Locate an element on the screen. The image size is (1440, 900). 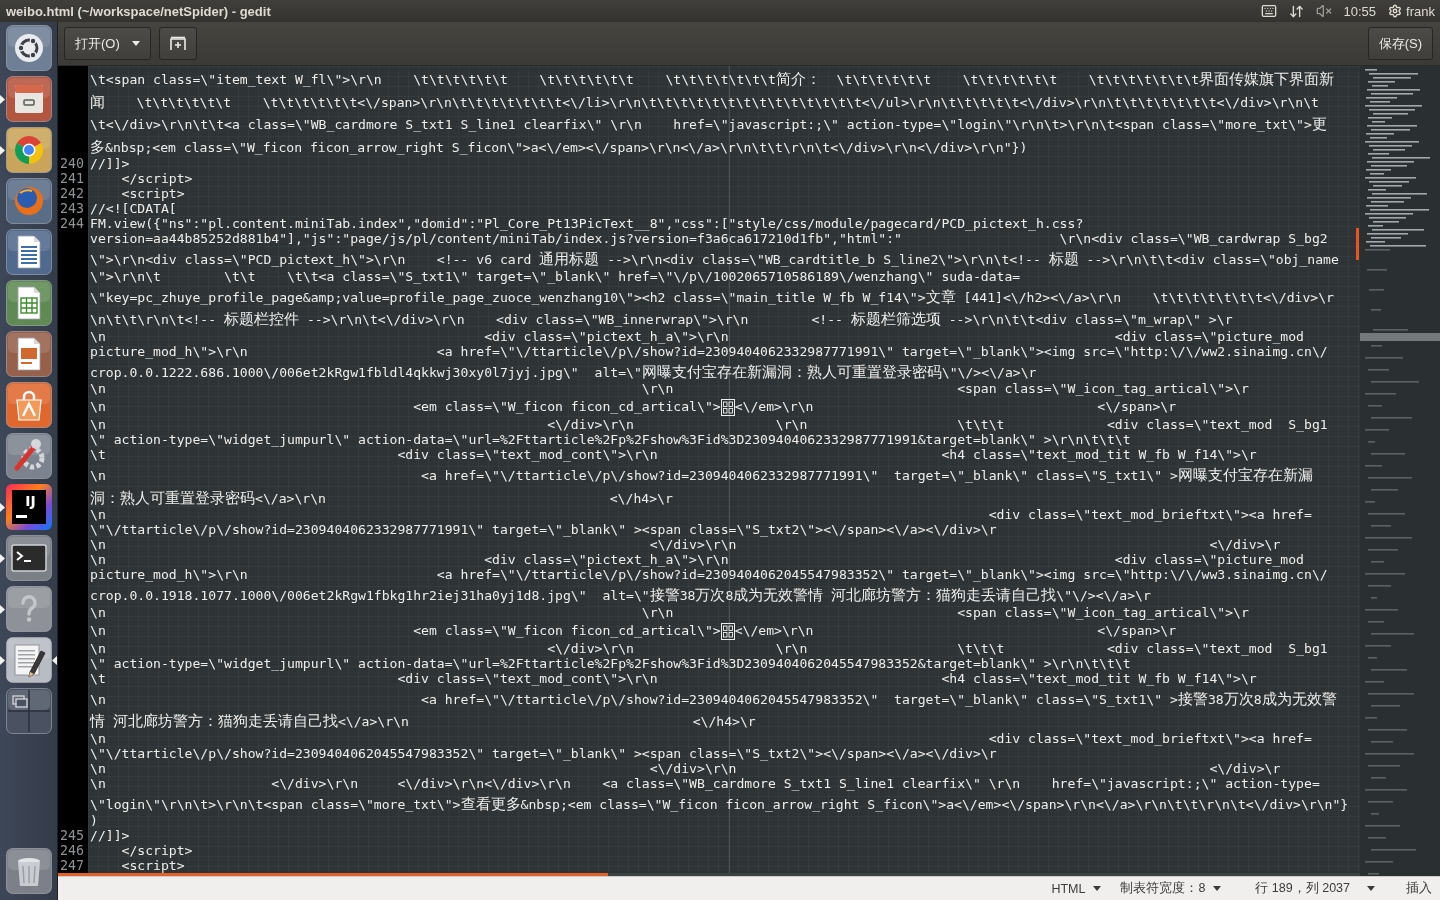
code-line: crop.0.0.1222.686.1000\/006et2kRgw1fbldl4qkkwj30xy0l7jyj.jpg\" alt=\"网曝支付宝存在新漏洞：熟人可重置登录密码\"\/><\/a>\r is located at coordinates (563, 371).